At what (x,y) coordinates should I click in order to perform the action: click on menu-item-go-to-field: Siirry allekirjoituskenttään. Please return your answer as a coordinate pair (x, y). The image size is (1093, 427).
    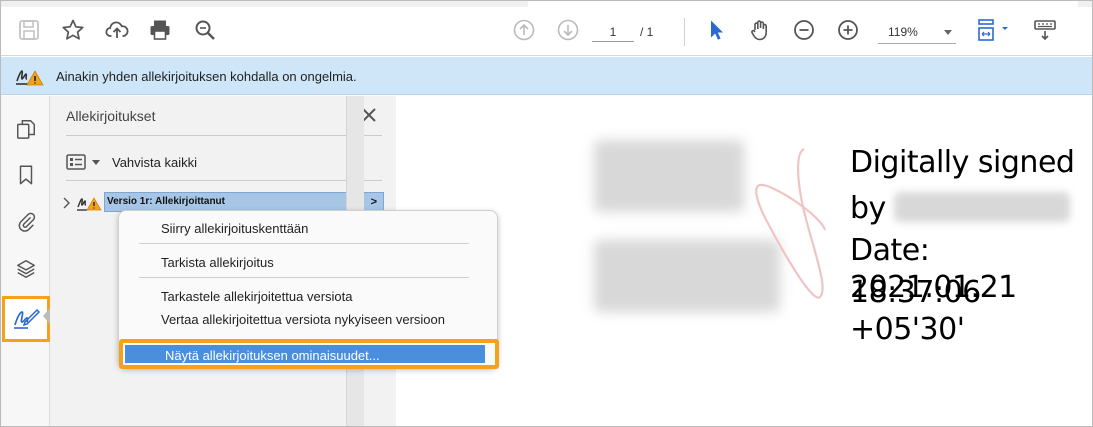
    Looking at the image, I should click on (234, 228).